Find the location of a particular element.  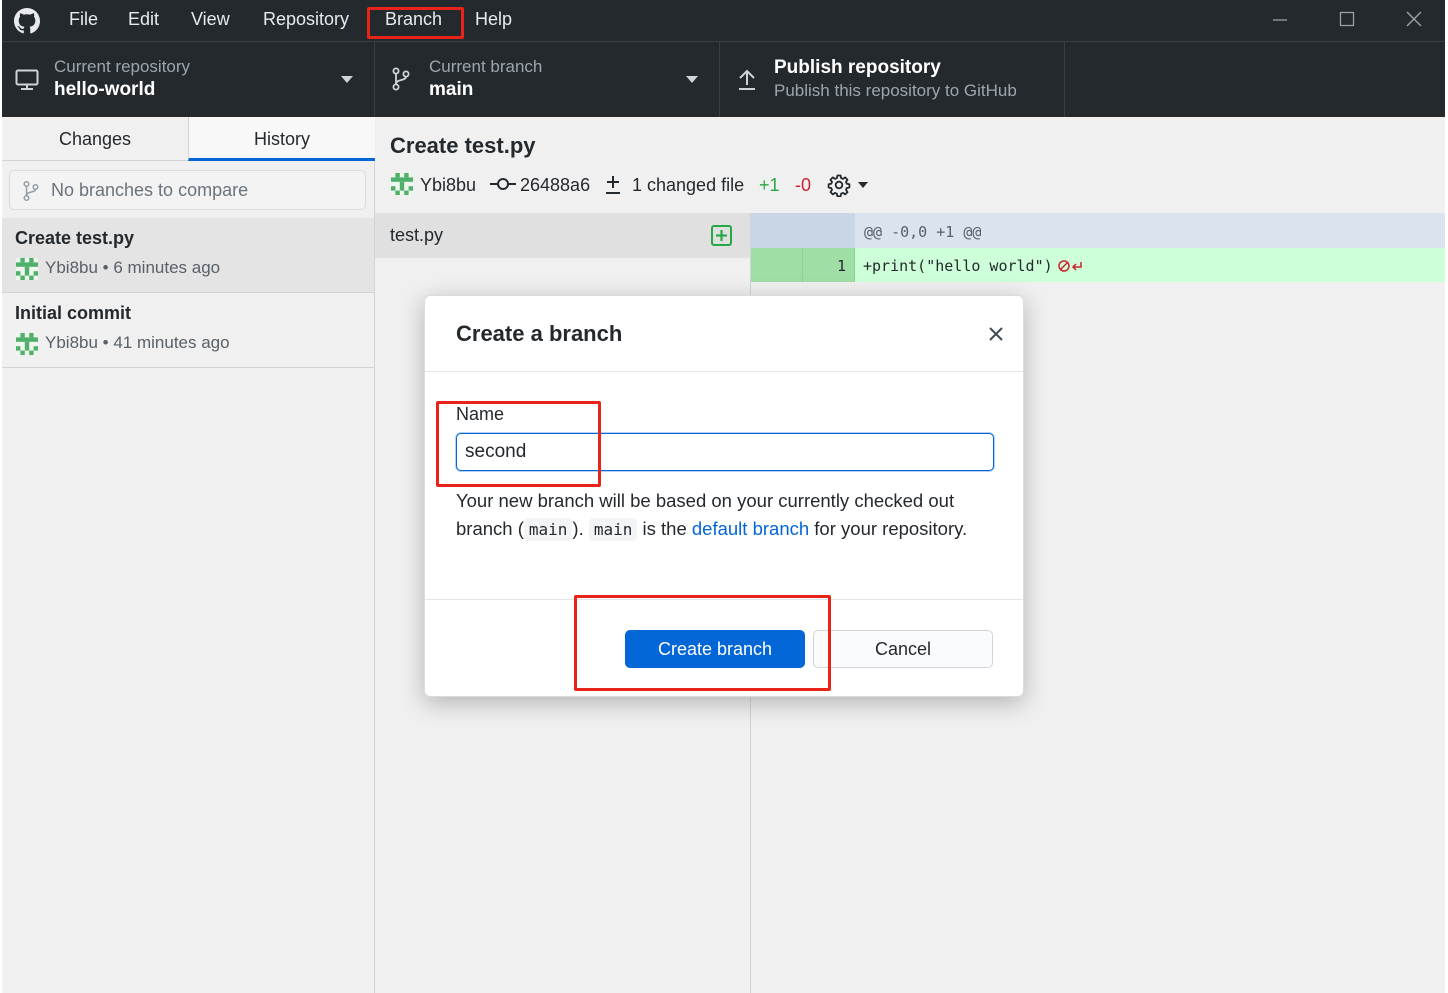

computer-icon is located at coordinates (27, 79).